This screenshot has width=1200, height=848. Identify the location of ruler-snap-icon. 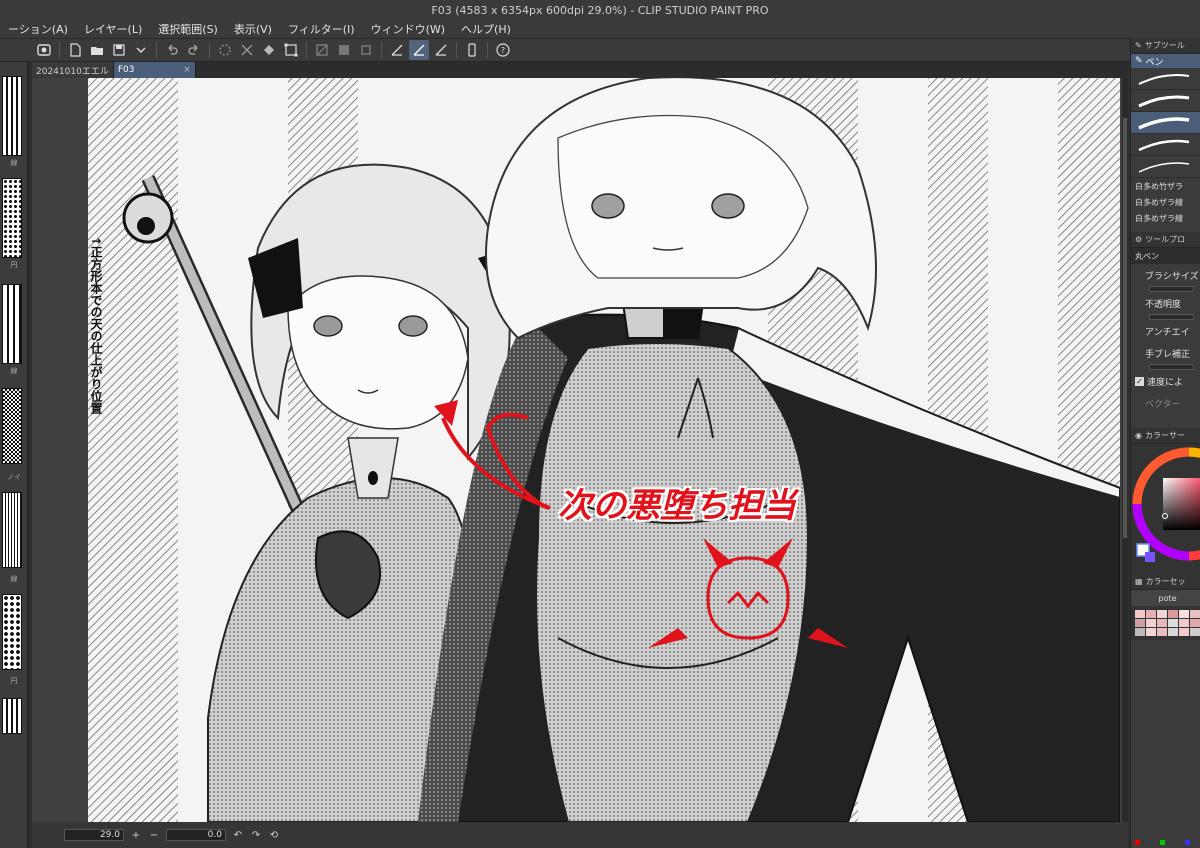
(397, 50).